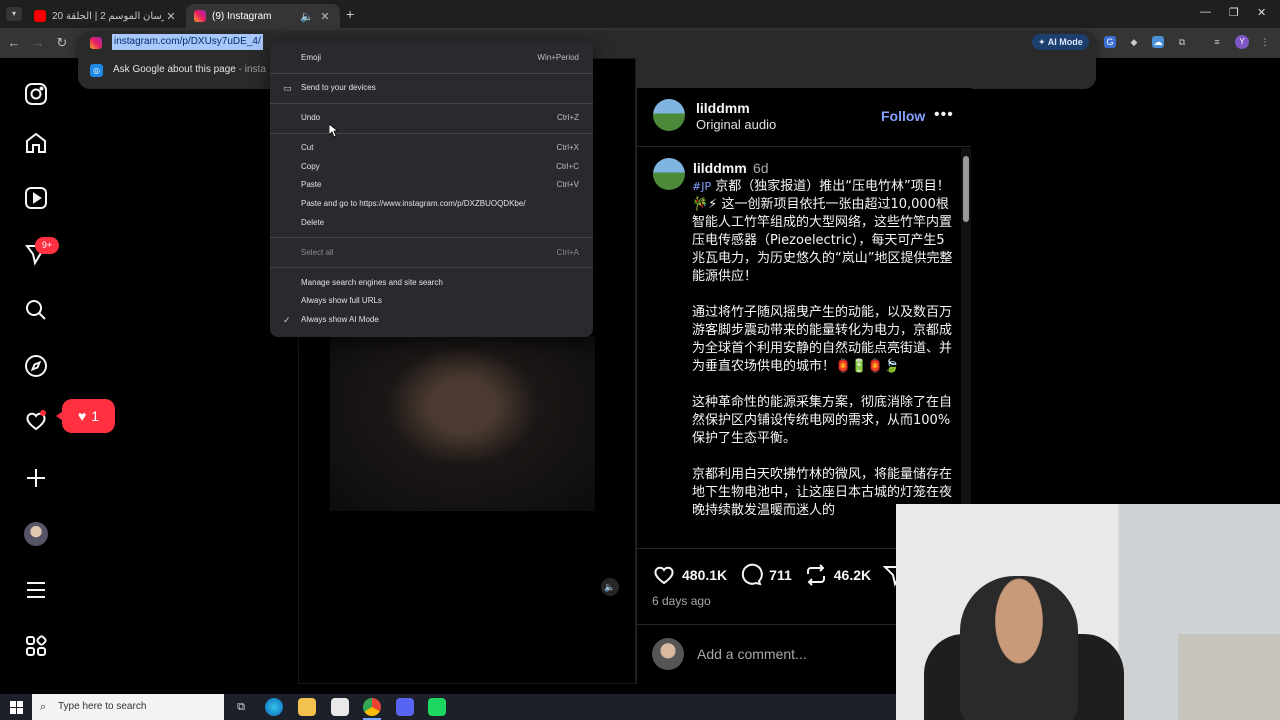 Image resolution: width=1280 pixels, height=720 pixels. I want to click on reels-icon, so click(36, 198).